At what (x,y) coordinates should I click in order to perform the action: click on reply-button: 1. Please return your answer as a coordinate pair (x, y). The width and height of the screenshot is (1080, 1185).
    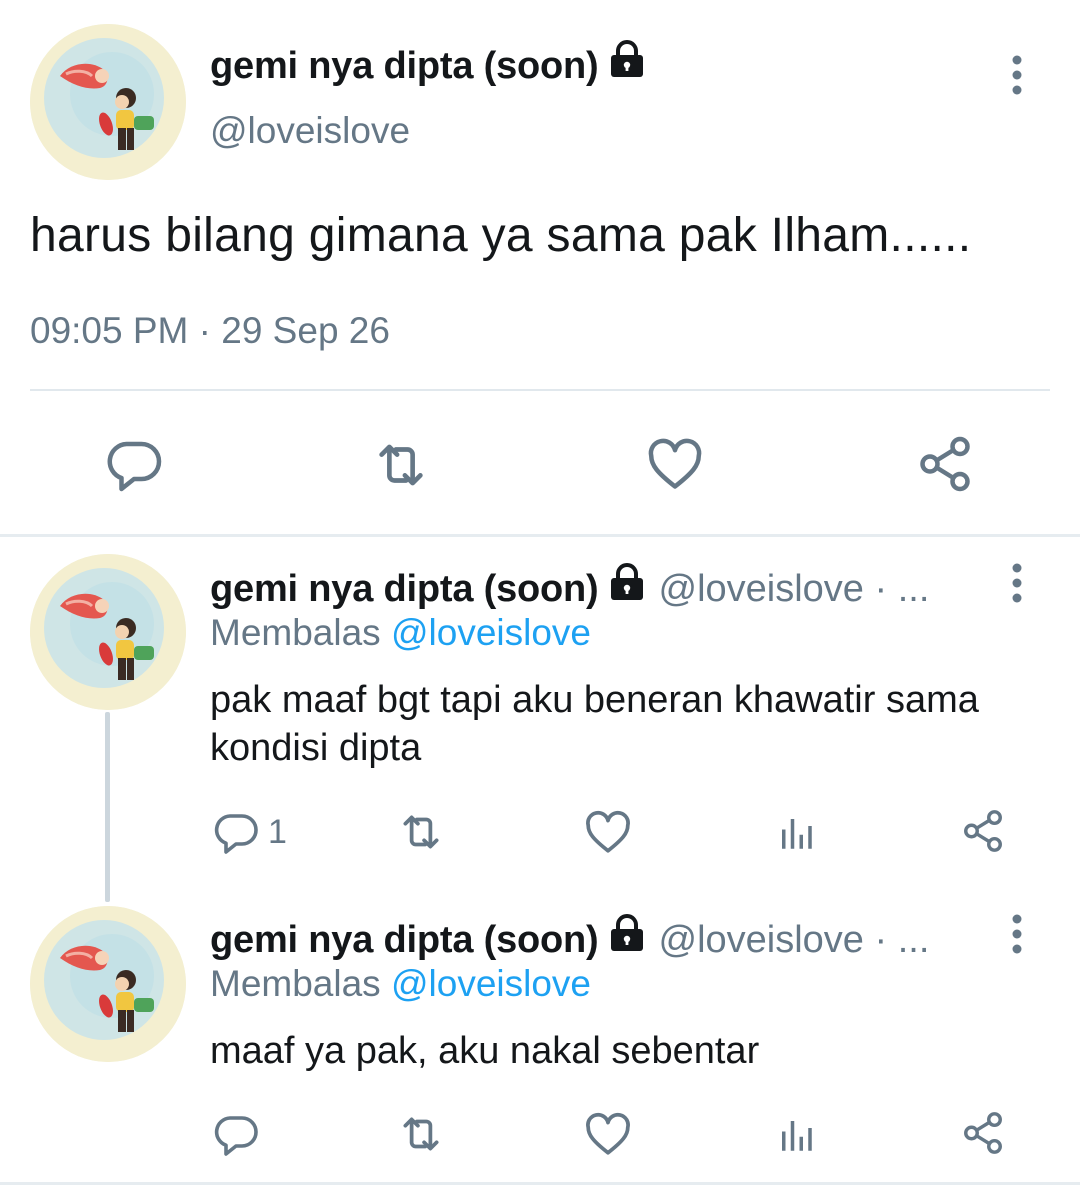
    Looking at the image, I should click on (249, 832).